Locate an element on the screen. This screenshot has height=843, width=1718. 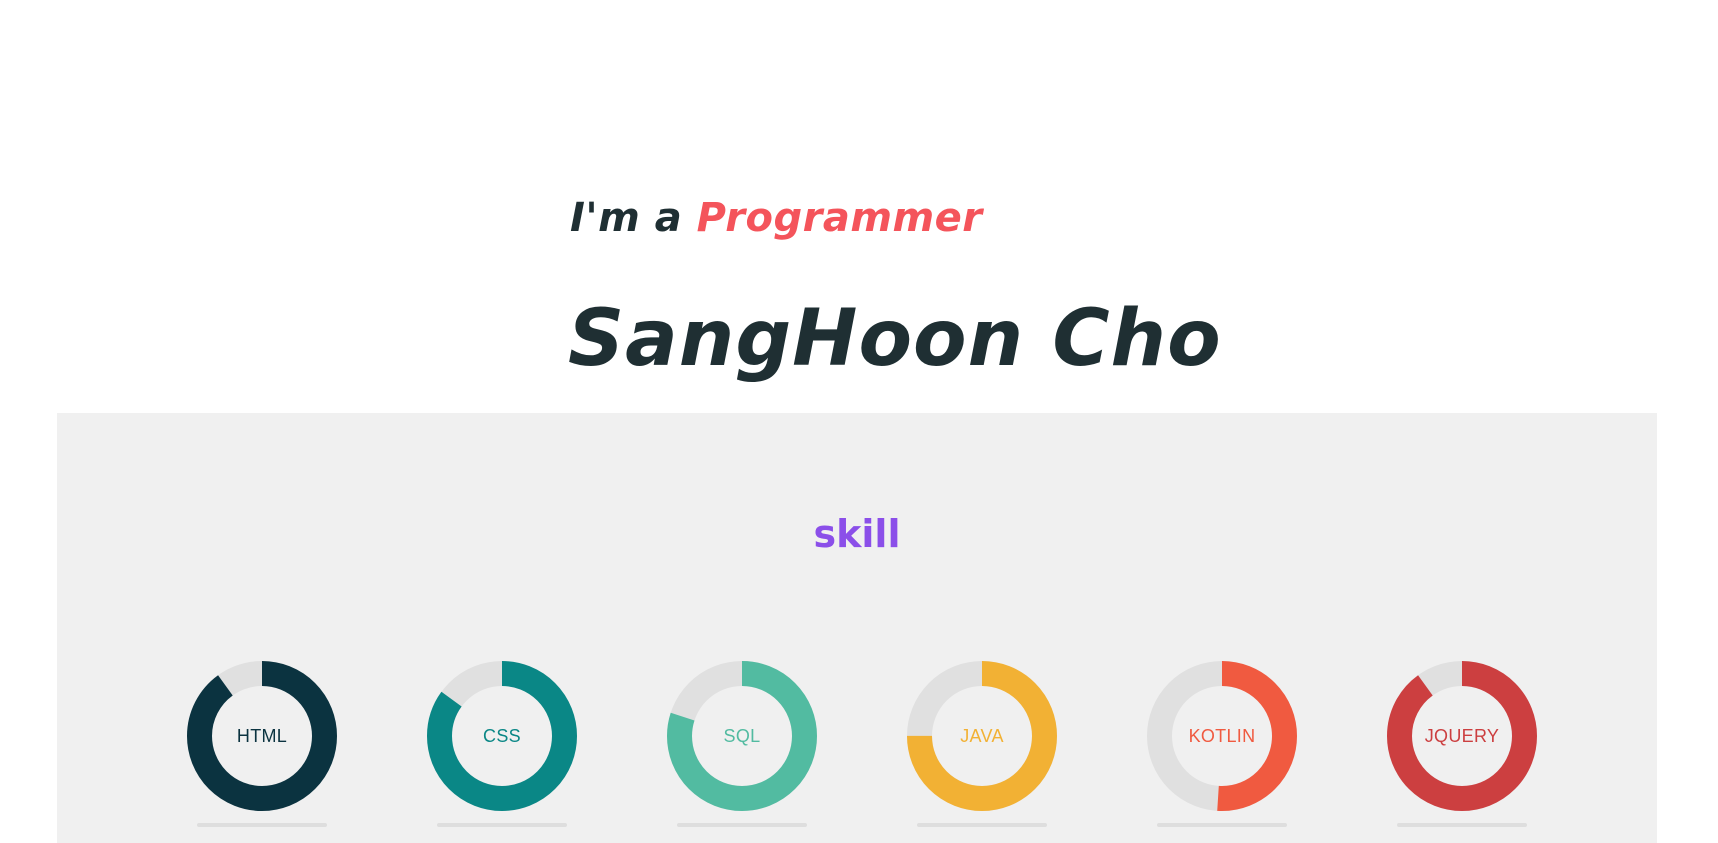
skill-item-css: CSS is located at coordinates (502, 751).